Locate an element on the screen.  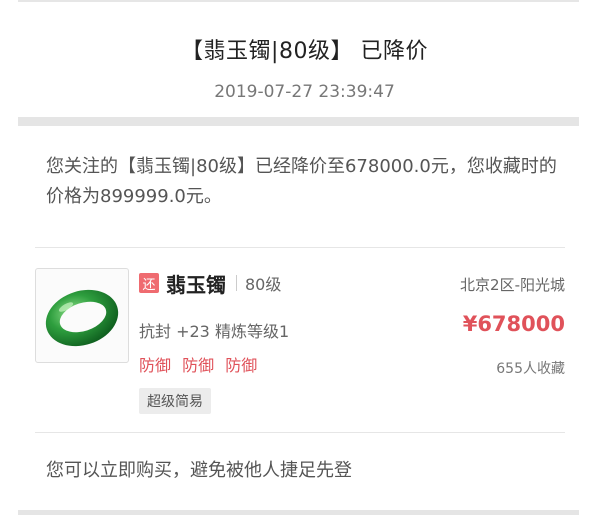
defense-attributes: 防御 防御 防御 is located at coordinates (201, 364).